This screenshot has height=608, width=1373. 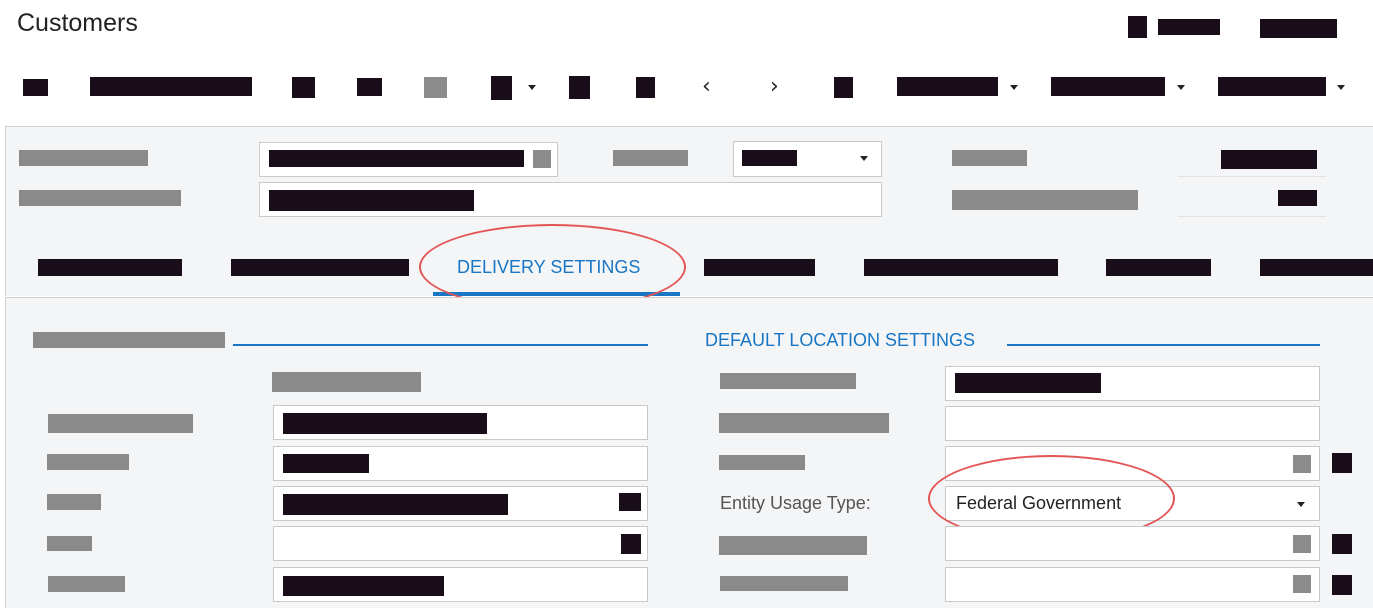 I want to click on section-title-default-location: DEFAULT LOCATION SETTINGS, so click(x=840, y=340).